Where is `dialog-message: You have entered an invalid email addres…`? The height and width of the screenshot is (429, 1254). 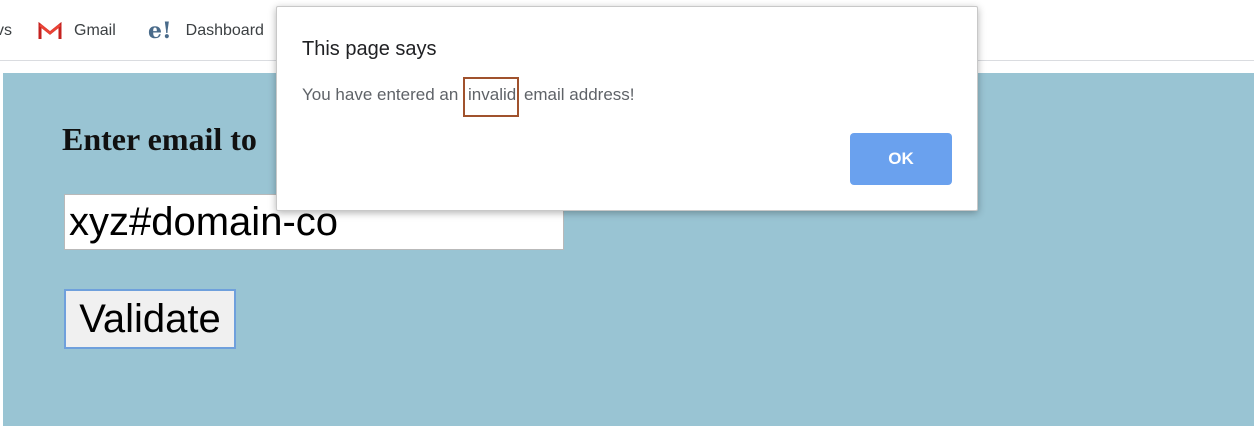 dialog-message: You have entered an invalid email addres… is located at coordinates (468, 97).